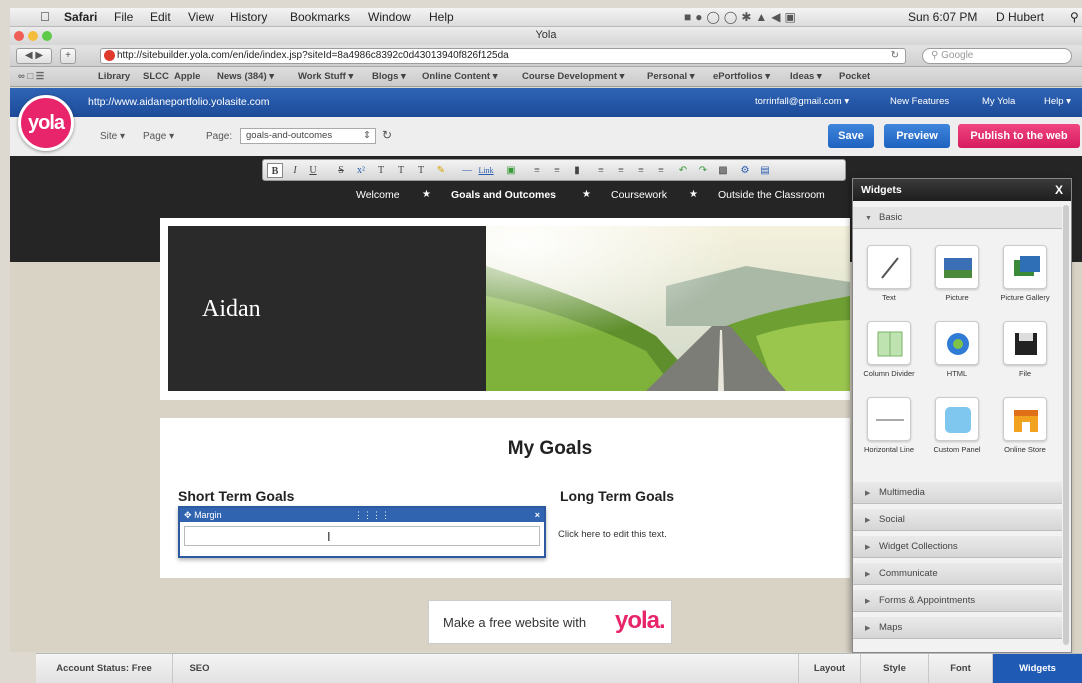 Image resolution: width=1082 pixels, height=683 pixels. Describe the element at coordinates (703, 170) in the screenshot. I see `redo-icon: ↷` at that location.